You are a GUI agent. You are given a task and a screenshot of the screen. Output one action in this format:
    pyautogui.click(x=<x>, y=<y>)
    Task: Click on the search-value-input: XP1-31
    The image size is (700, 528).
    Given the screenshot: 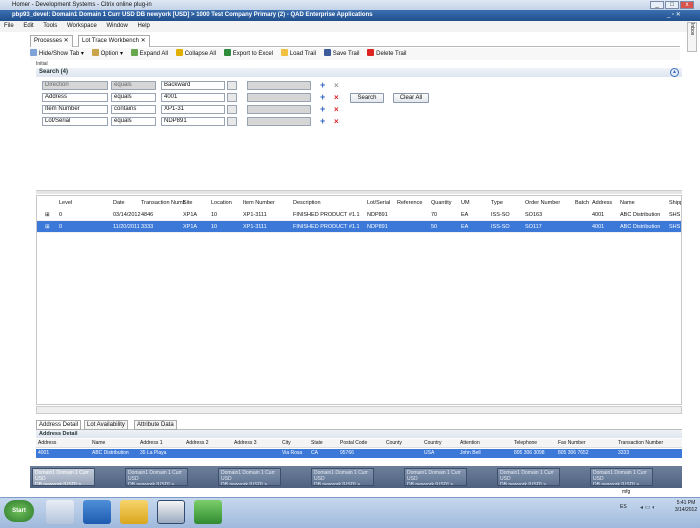 What is the action you would take?
    pyautogui.click(x=193, y=109)
    